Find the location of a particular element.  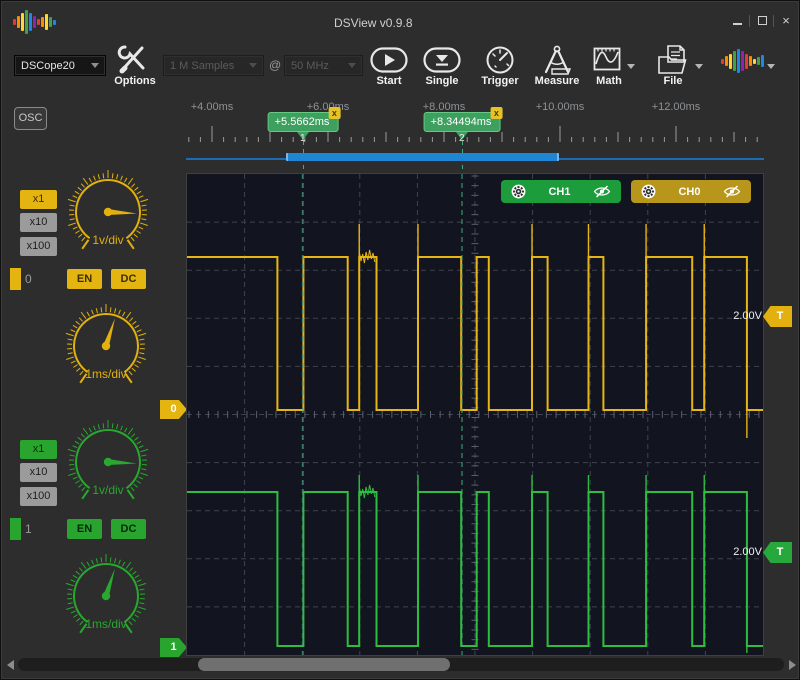

wrench-screwdriver-icon is located at coordinates (131, 59).